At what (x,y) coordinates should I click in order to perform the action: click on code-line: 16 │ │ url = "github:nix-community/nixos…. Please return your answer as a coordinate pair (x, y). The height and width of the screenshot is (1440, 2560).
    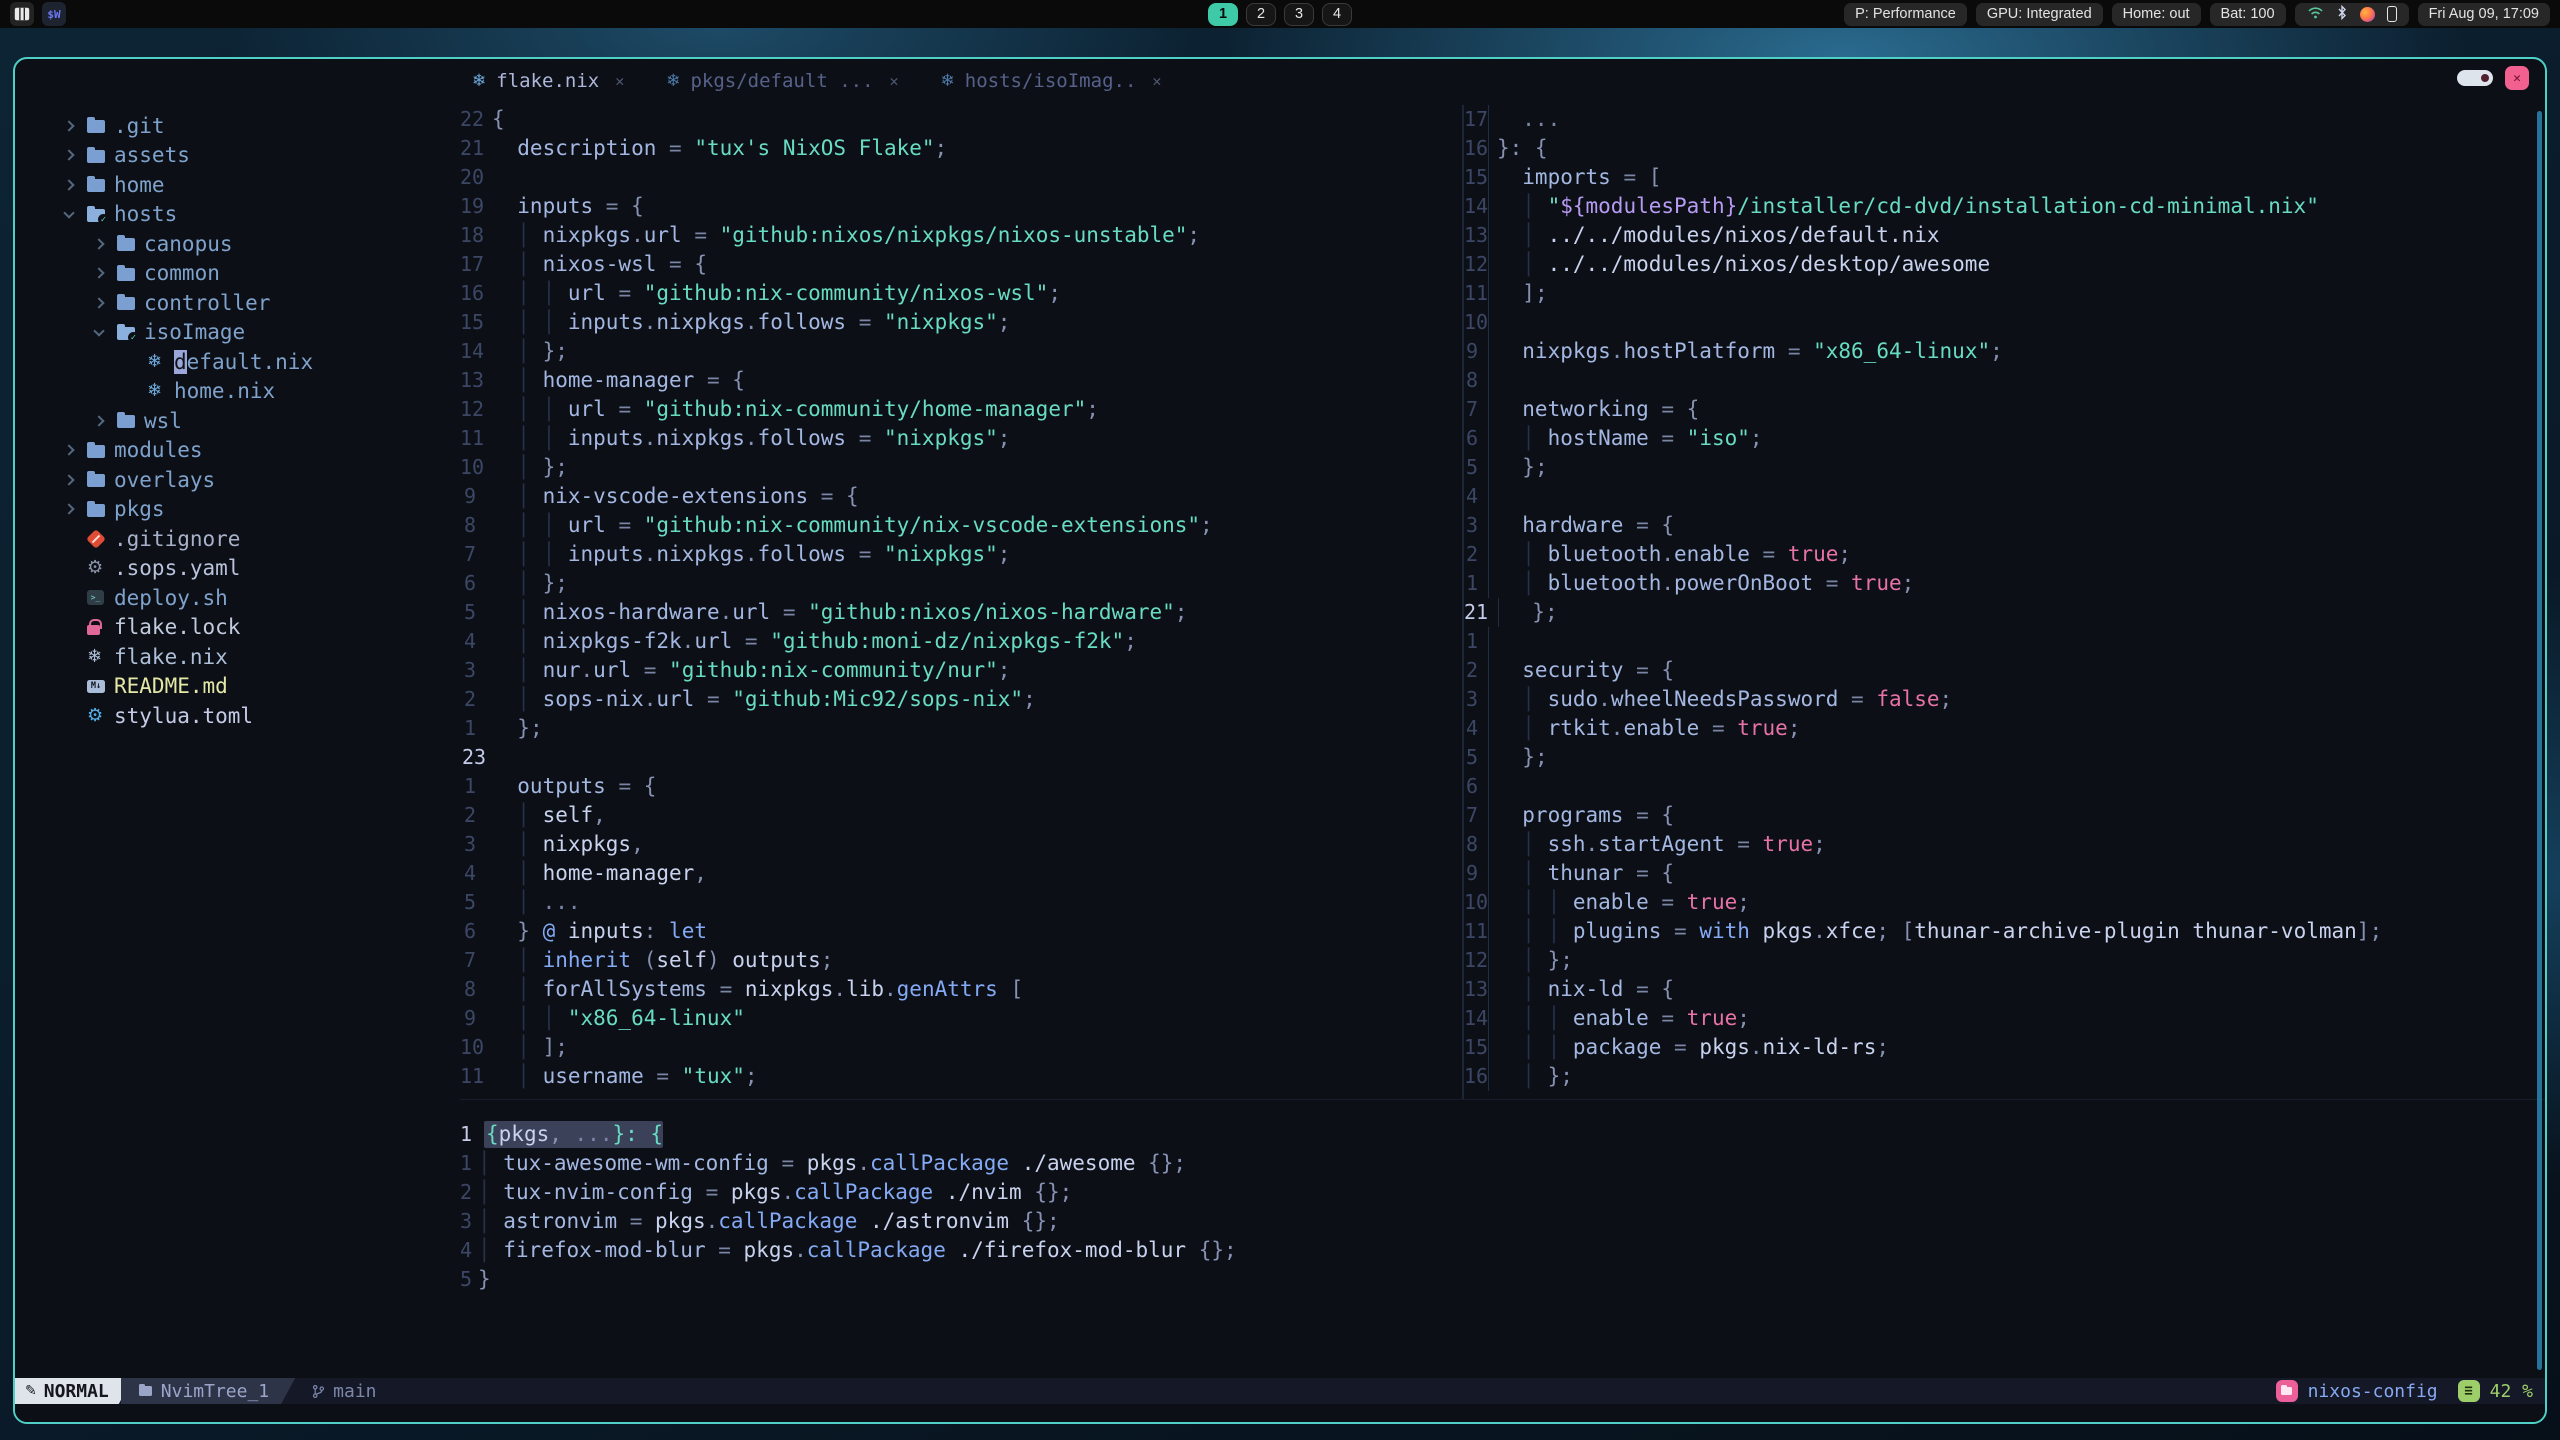
    Looking at the image, I should click on (961, 293).